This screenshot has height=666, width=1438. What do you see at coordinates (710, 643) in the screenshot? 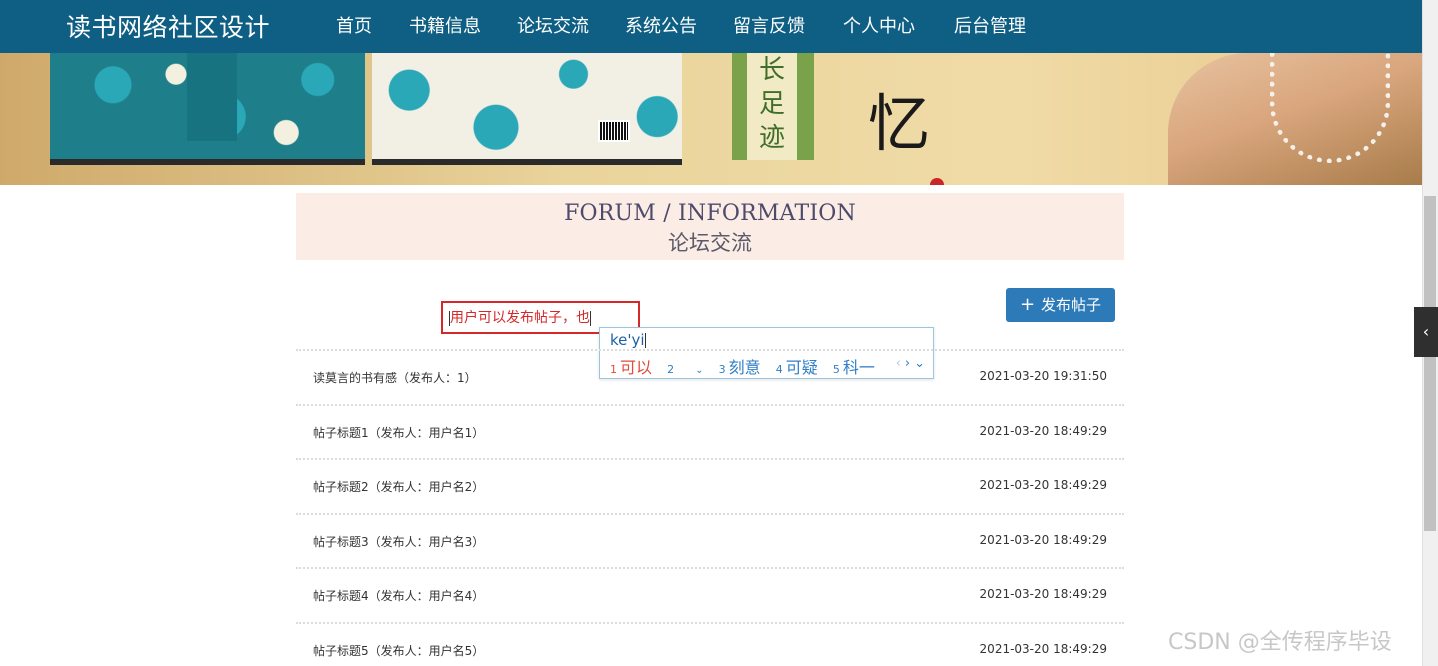
I see `post-row: 帖子标题5（发布人：用户名5） 2021-03-20 18:49:29` at bounding box center [710, 643].